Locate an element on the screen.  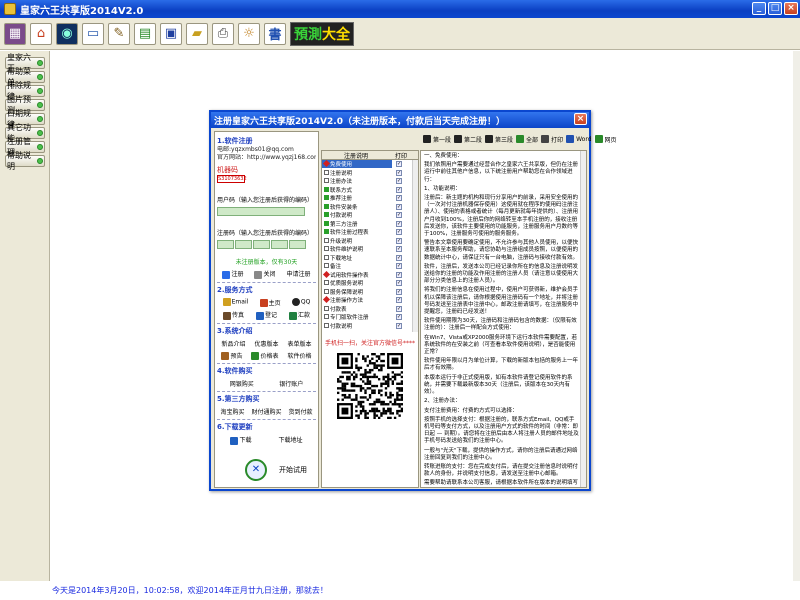
about-link-new: 新品介绍 is located at coordinates (233, 343).